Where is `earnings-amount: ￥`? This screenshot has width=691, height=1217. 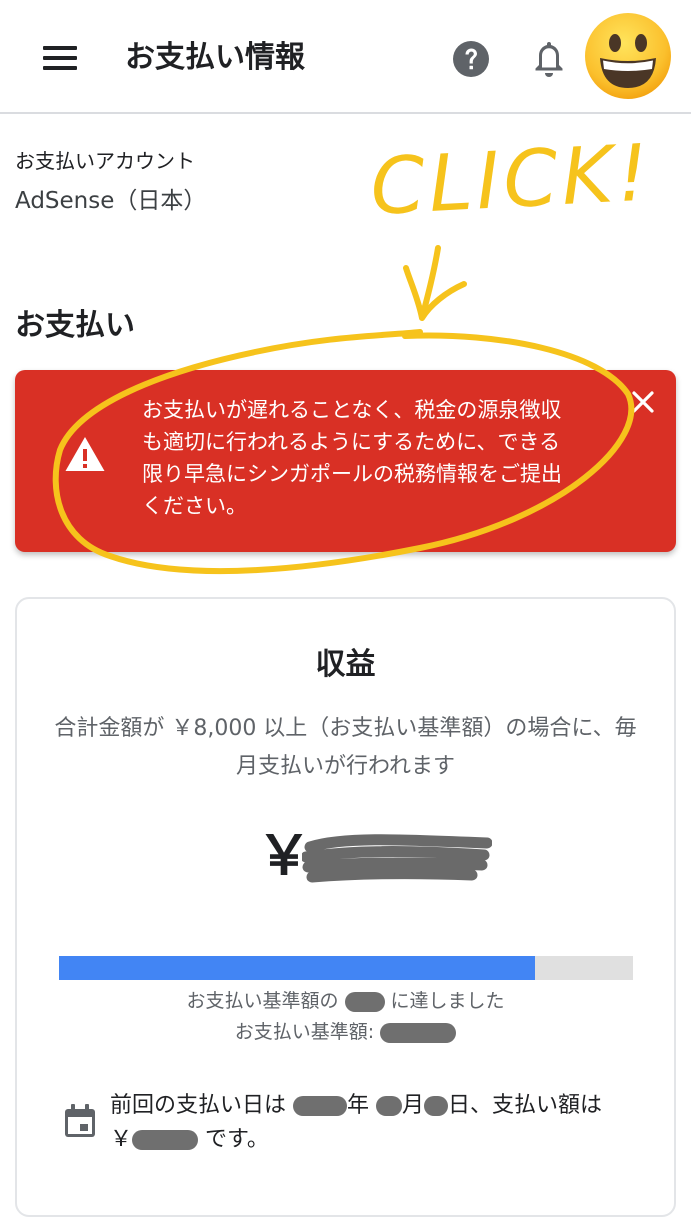 earnings-amount: ￥ is located at coordinates (345, 856).